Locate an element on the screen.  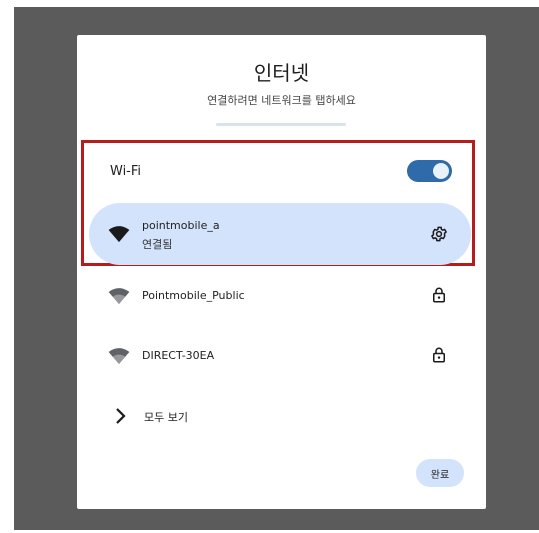
wifi-label: Wi-Fi is located at coordinates (126, 171).